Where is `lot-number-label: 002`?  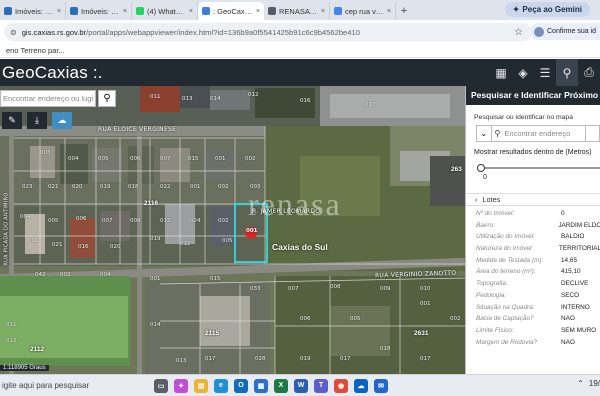
lot-number-label: 002 is located at coordinates (223, 187).